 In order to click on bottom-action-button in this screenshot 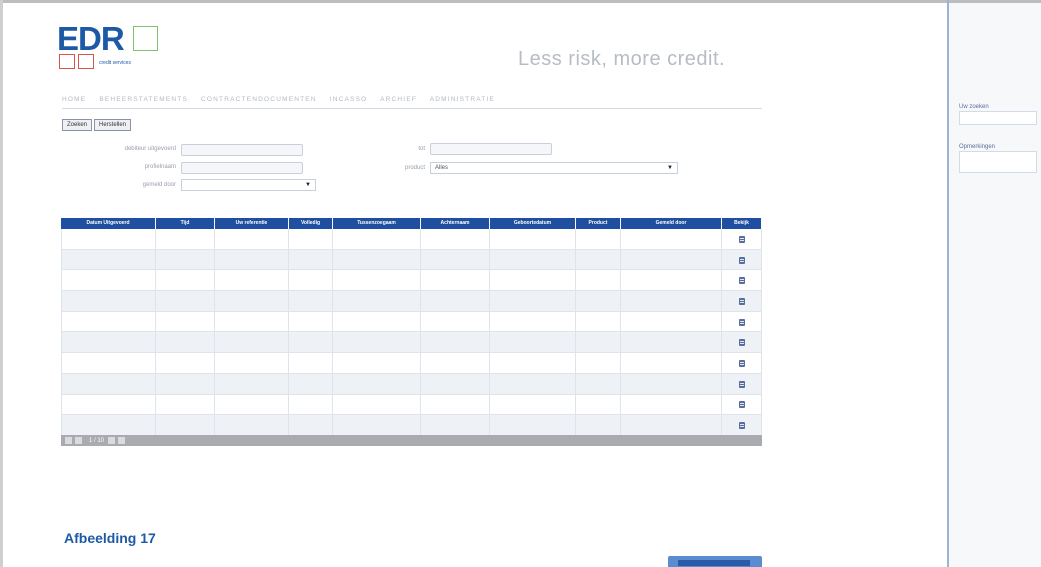, I will do `click(715, 561)`.